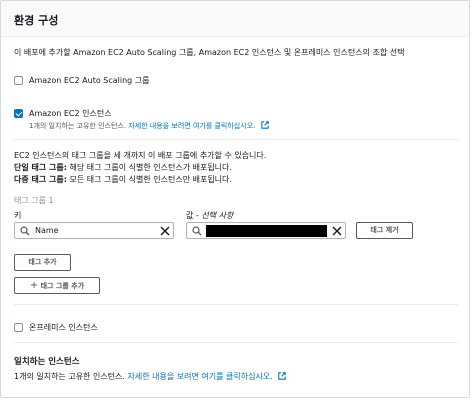  Describe the element at coordinates (40, 167) in the screenshot. I see `single-tag-group-term: 단일 태그 그룹:` at that location.